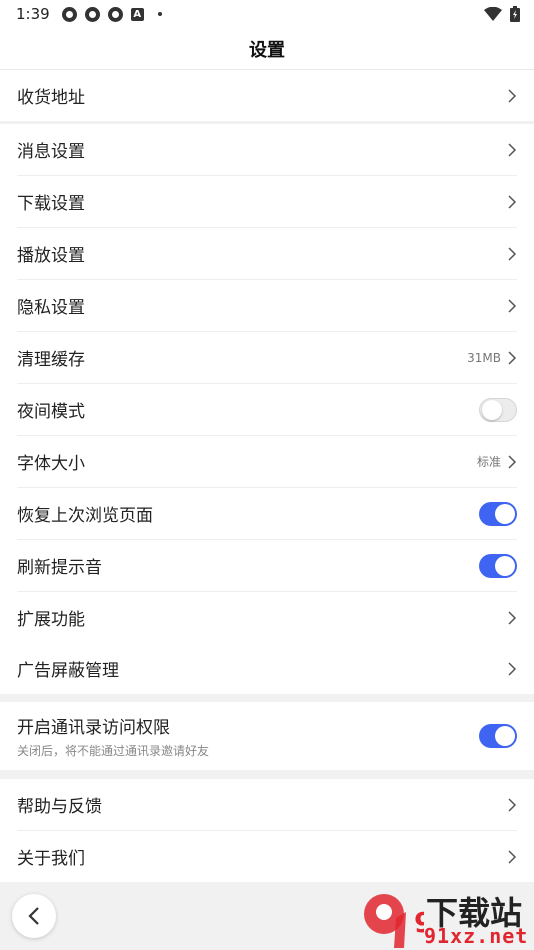 The height and width of the screenshot is (950, 534). Describe the element at coordinates (93, 728) in the screenshot. I see `setting-label: 开启通讯录访问权限` at that location.